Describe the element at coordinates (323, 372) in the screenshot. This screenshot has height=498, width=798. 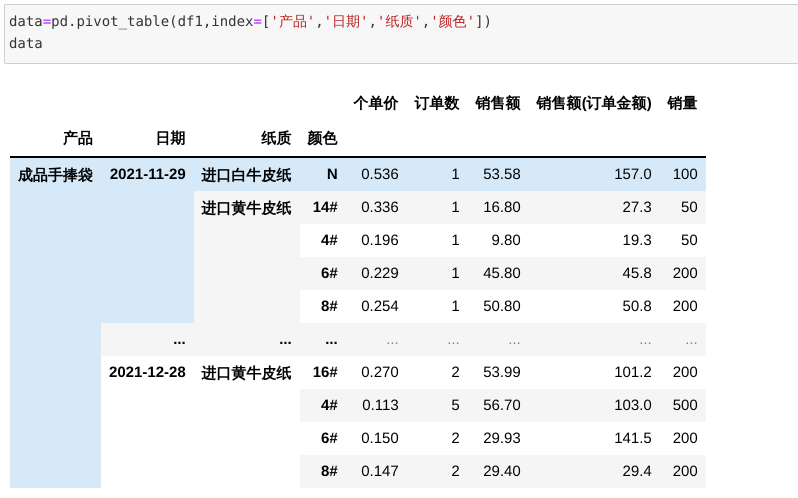
I see `index-cell: 16#` at that location.